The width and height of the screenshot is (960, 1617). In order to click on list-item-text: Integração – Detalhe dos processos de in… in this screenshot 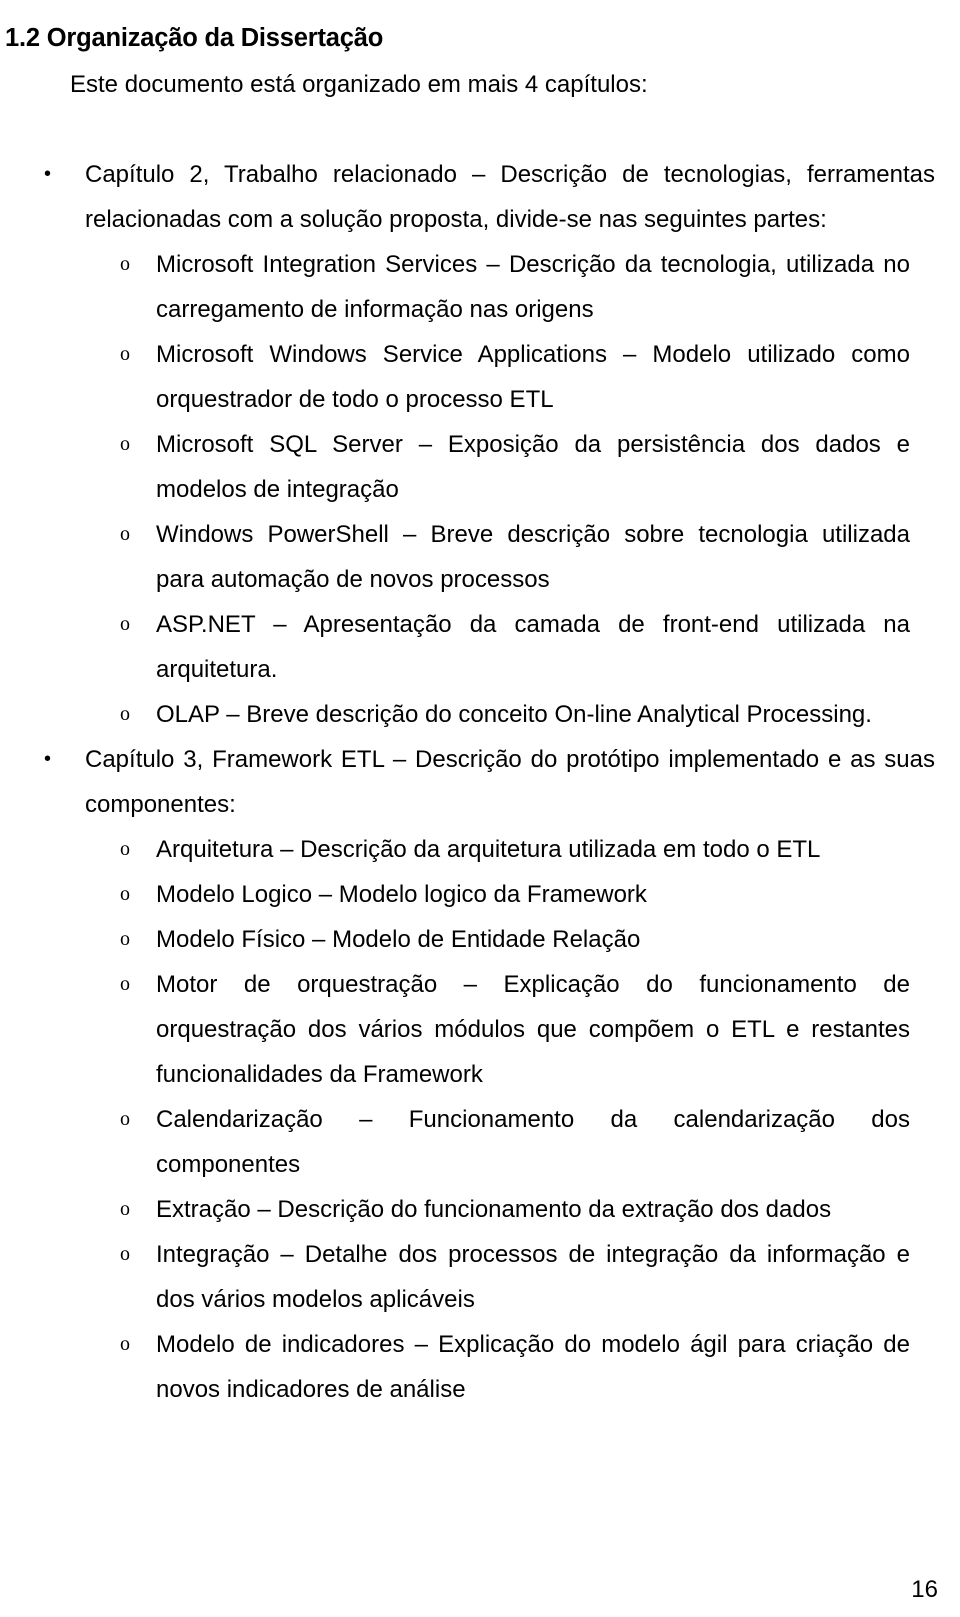, I will do `click(533, 1277)`.